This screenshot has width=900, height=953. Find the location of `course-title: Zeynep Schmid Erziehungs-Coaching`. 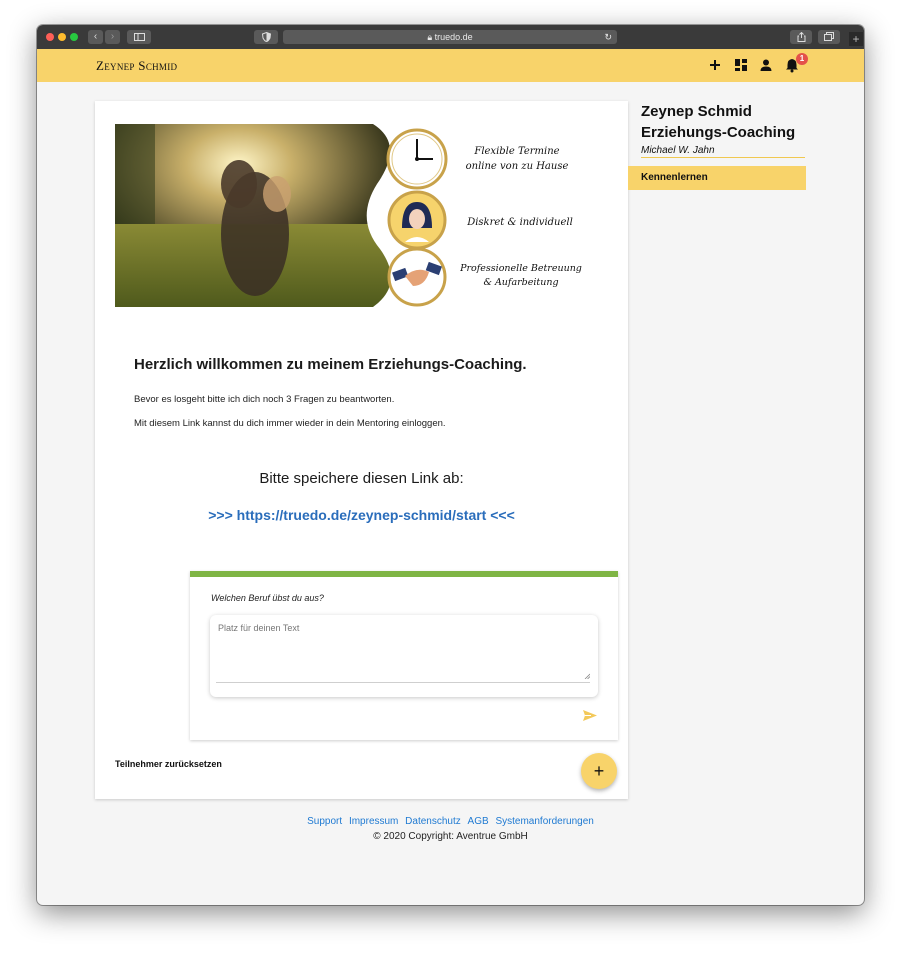

course-title: Zeynep Schmid Erziehungs-Coaching is located at coordinates (718, 122).